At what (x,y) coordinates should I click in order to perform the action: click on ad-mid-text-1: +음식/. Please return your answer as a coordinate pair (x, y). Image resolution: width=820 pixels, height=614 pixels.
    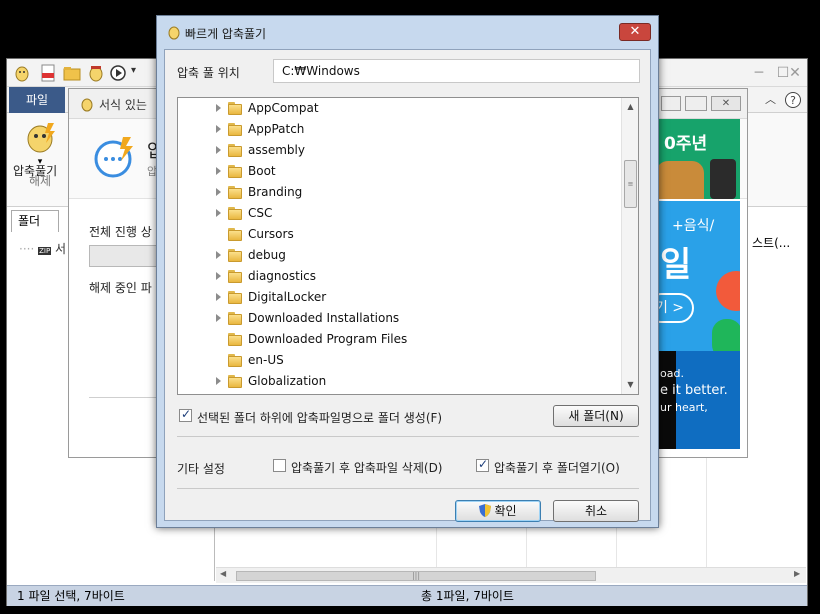
    Looking at the image, I should click on (693, 226).